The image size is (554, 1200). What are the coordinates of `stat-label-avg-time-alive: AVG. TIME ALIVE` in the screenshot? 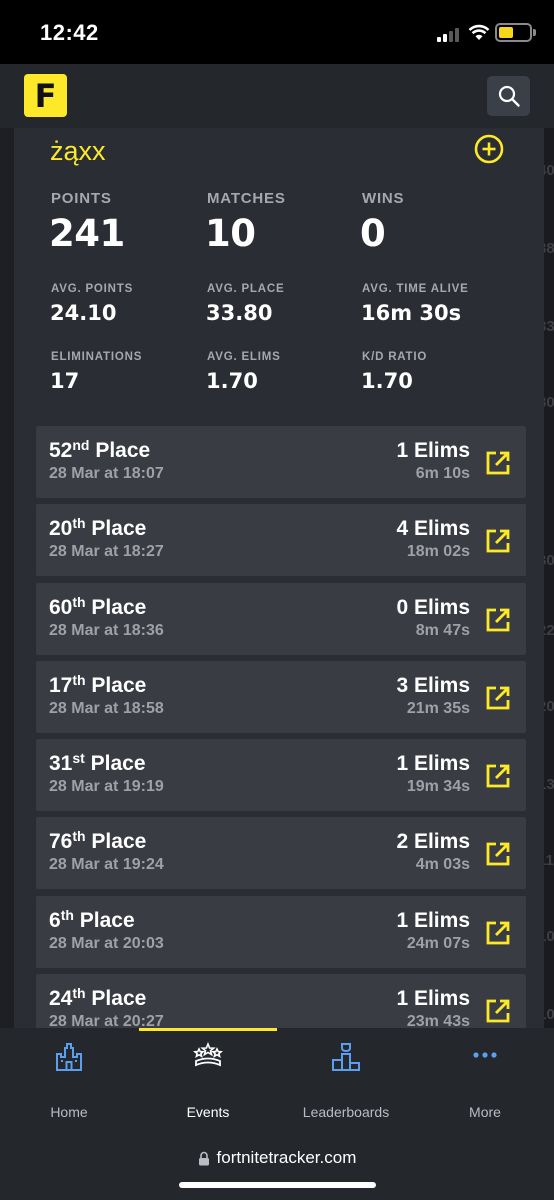 It's located at (415, 289).